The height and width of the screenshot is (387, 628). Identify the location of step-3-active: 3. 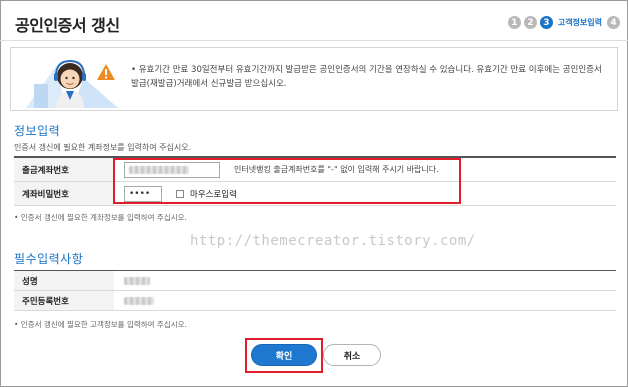
(546, 22).